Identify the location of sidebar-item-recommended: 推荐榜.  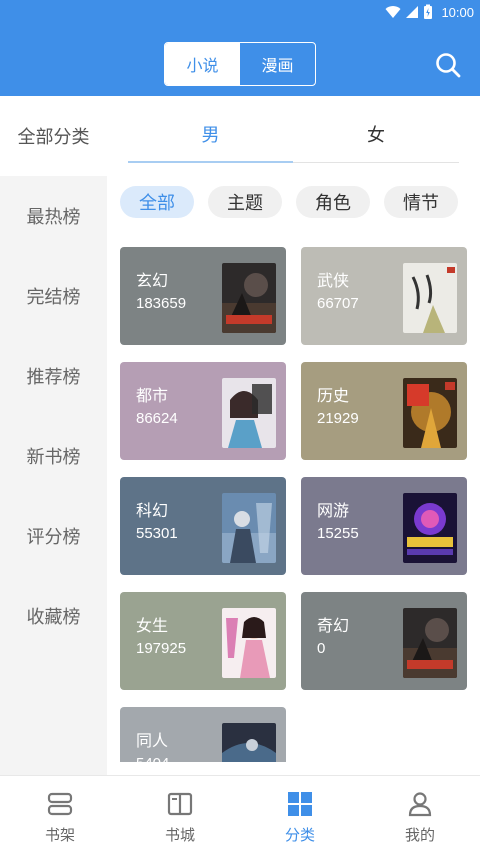
(53, 376).